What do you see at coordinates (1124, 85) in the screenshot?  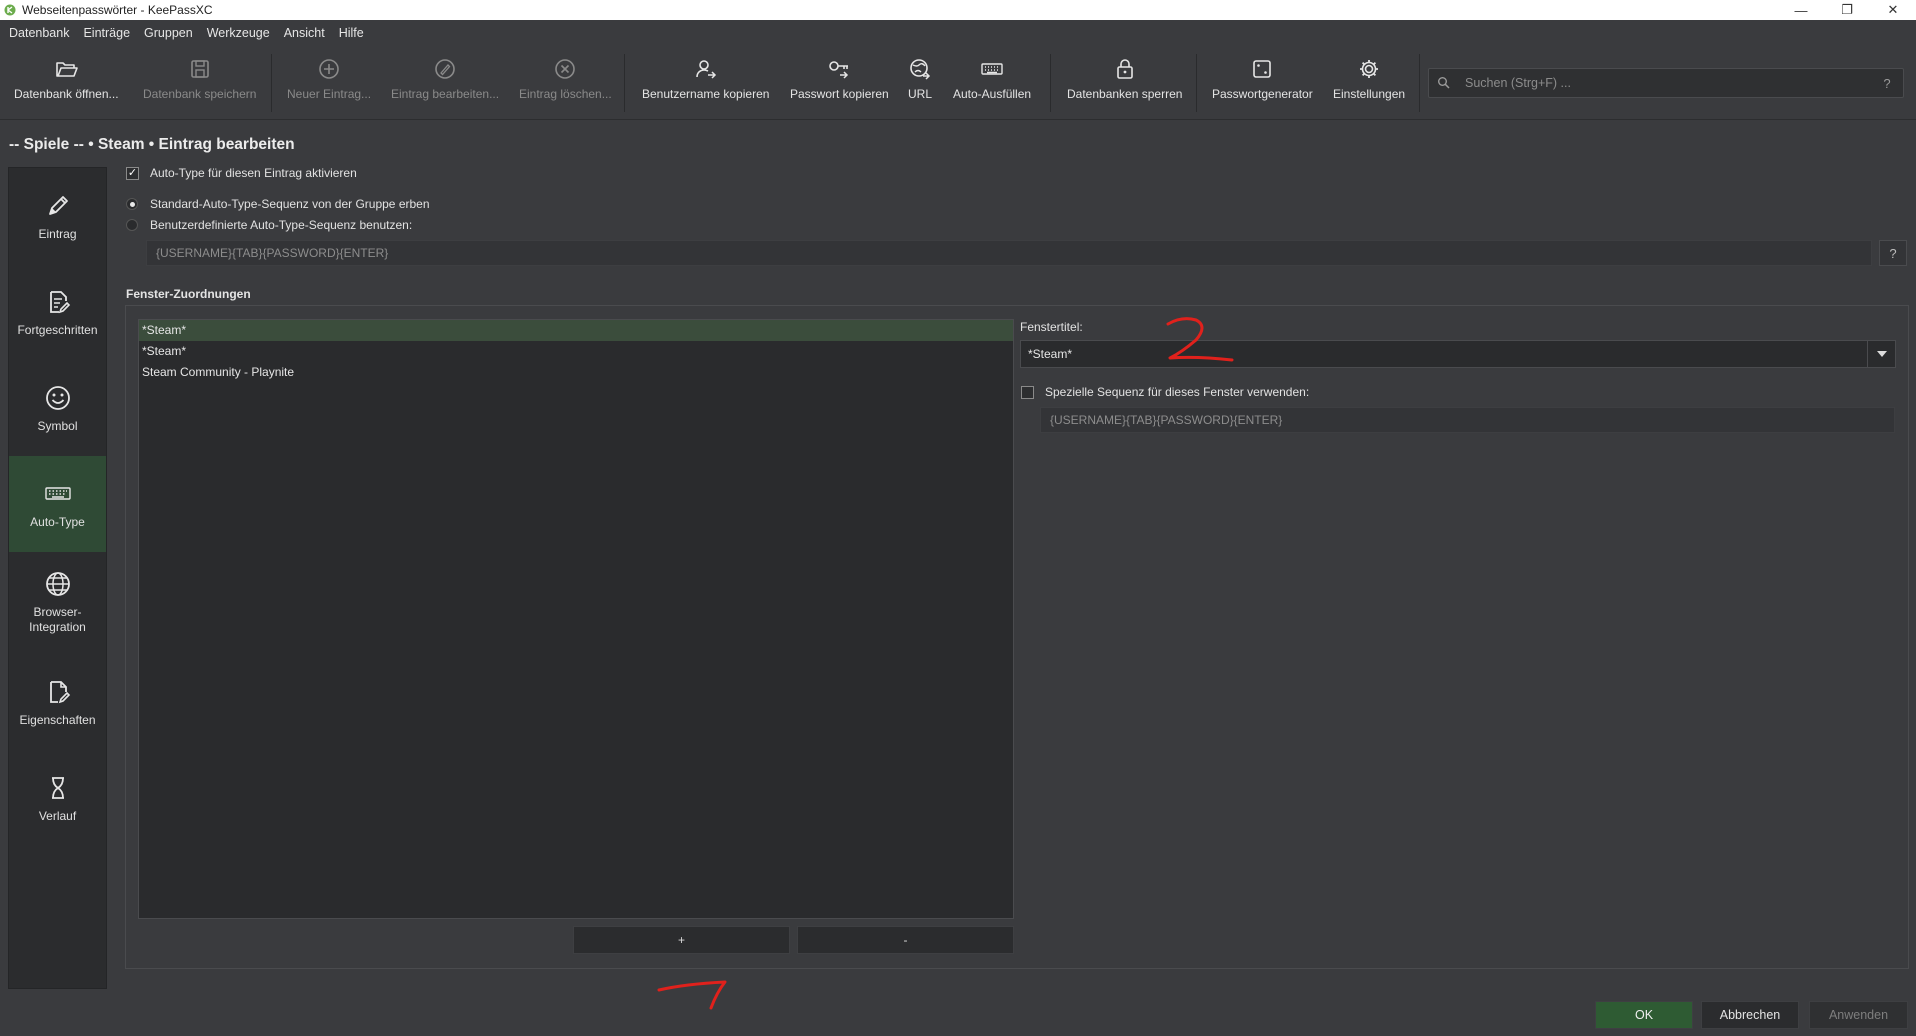 I see `lock-databases-button: Datenbanken sperren` at bounding box center [1124, 85].